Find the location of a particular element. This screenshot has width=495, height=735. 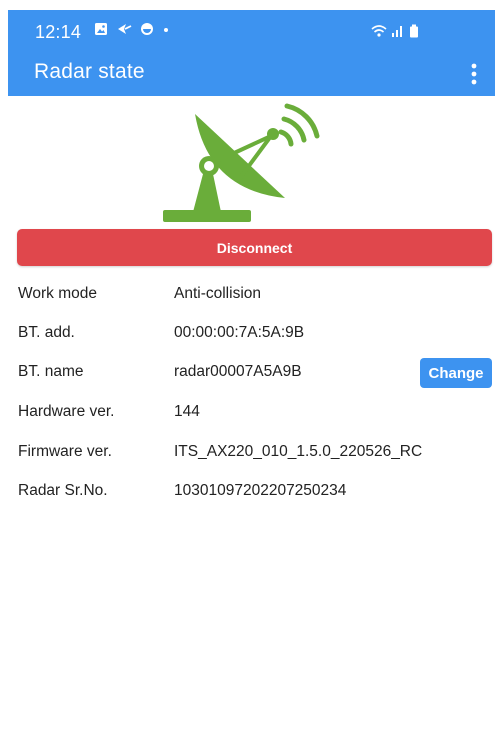

info-label: Firmware ver. is located at coordinates (65, 451).